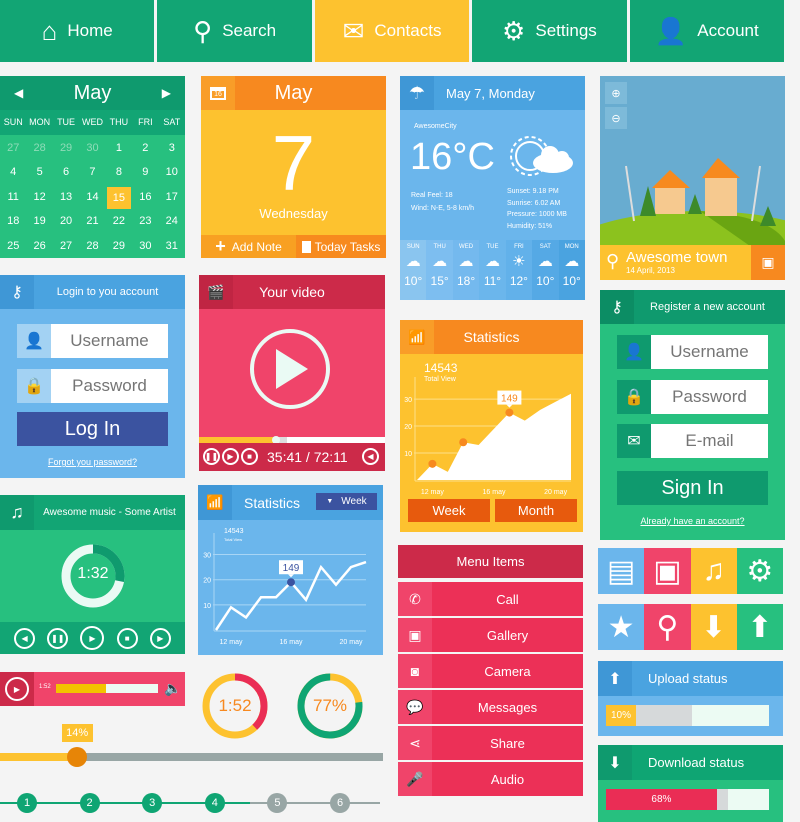  What do you see at coordinates (709, 441) in the screenshot?
I see `register-email-input` at bounding box center [709, 441].